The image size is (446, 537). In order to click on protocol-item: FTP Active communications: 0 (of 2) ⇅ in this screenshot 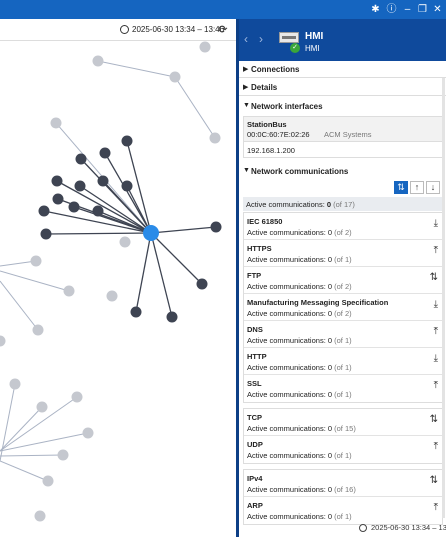, I will do `click(343, 280)`.